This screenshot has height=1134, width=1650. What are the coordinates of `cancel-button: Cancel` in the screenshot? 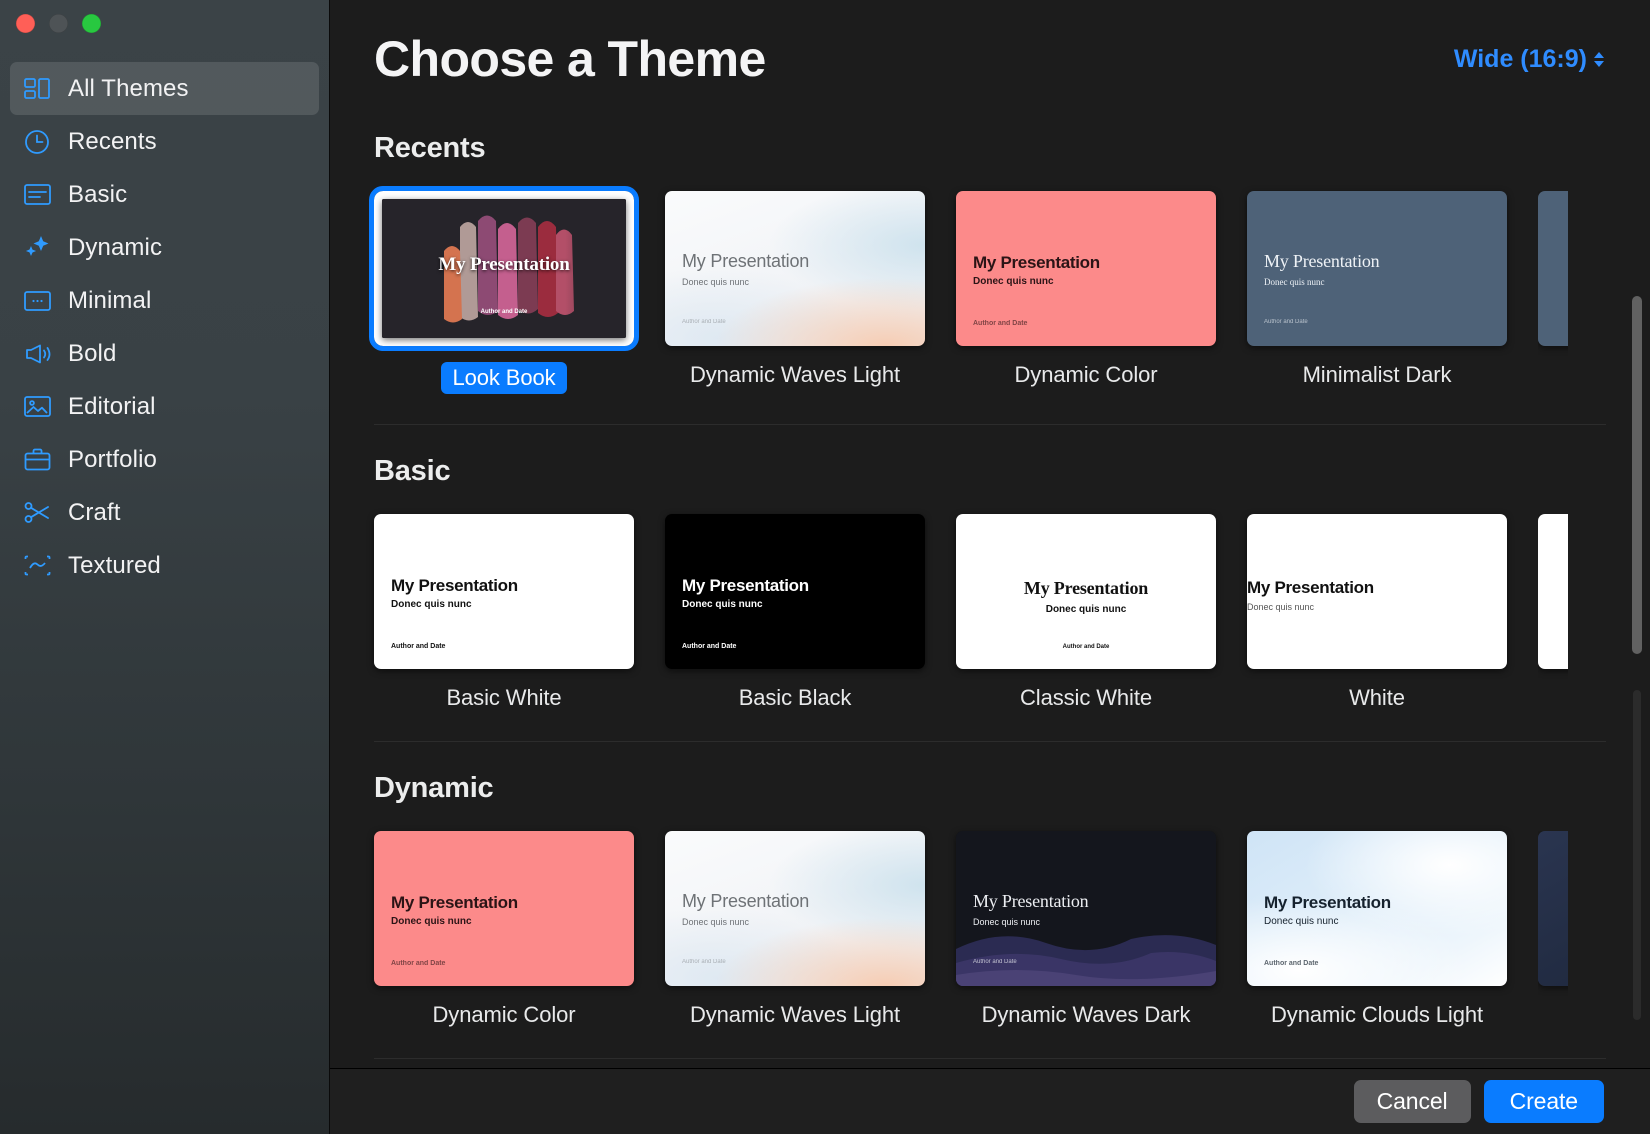 It's located at (1412, 1101).